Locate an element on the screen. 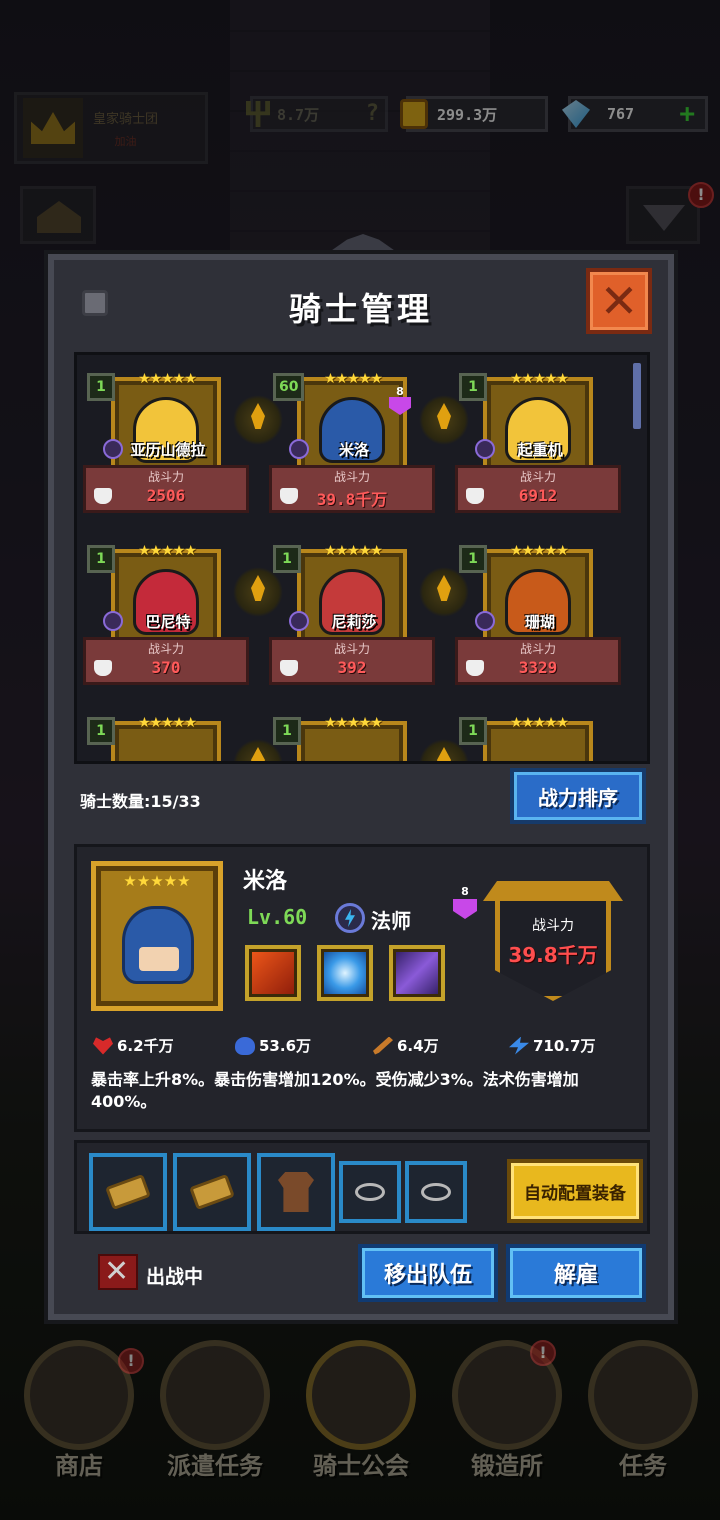 This screenshot has width=720, height=1520. knight-name: 起重机 is located at coordinates (540, 450).